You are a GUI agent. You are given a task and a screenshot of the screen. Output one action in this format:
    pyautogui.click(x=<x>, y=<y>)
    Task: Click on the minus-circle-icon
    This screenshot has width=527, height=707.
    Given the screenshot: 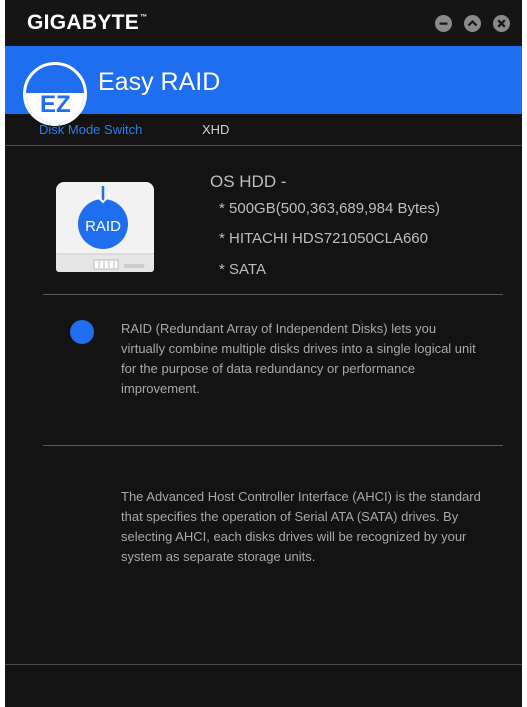 What is the action you would take?
    pyautogui.click(x=443, y=23)
    